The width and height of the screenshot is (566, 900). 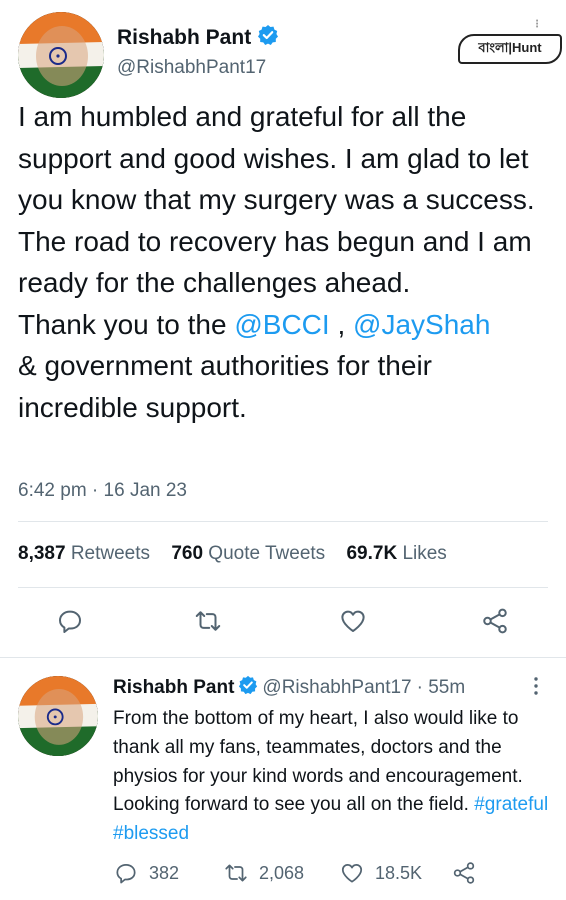 I want to click on retweets-label: Retweets, so click(x=110, y=553).